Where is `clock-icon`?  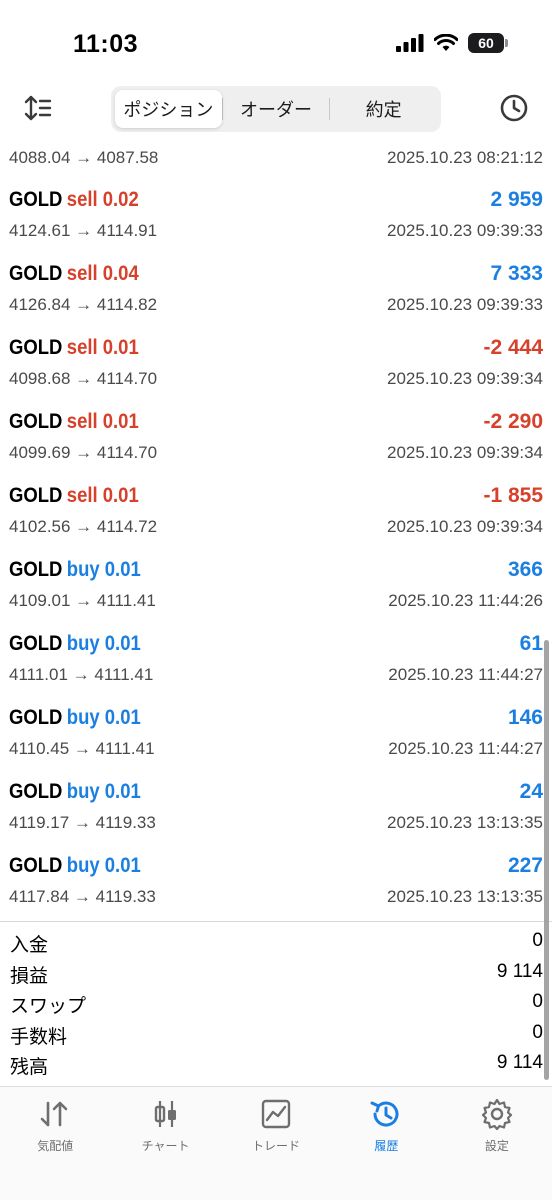
clock-icon is located at coordinates (514, 108).